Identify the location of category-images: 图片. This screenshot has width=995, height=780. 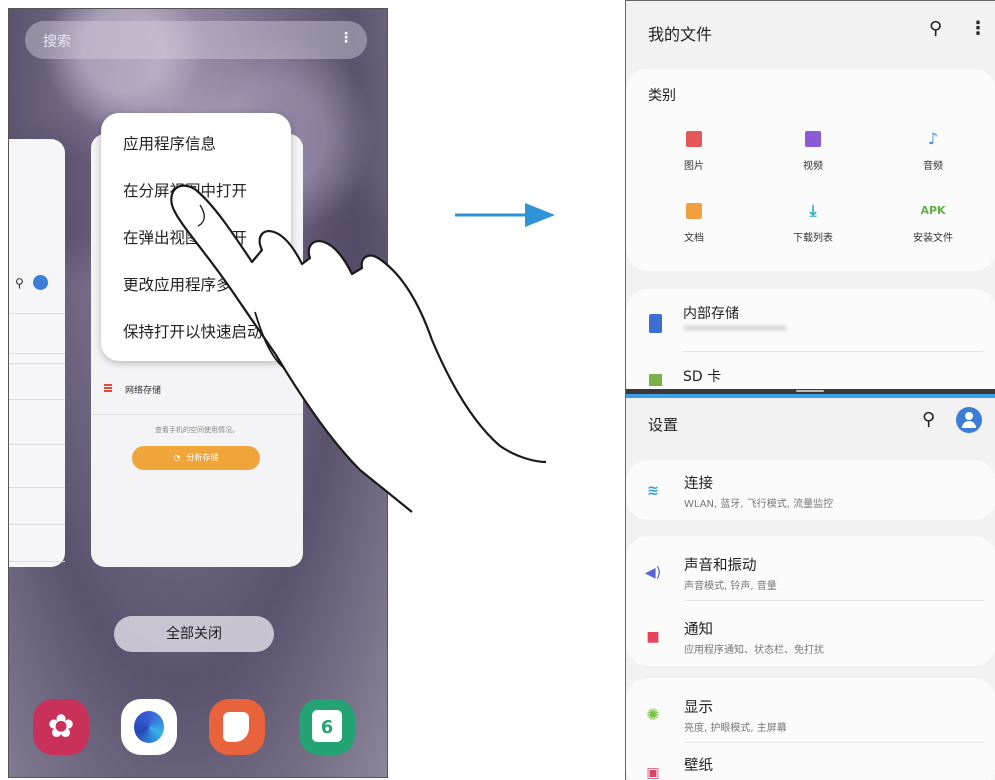
(694, 151).